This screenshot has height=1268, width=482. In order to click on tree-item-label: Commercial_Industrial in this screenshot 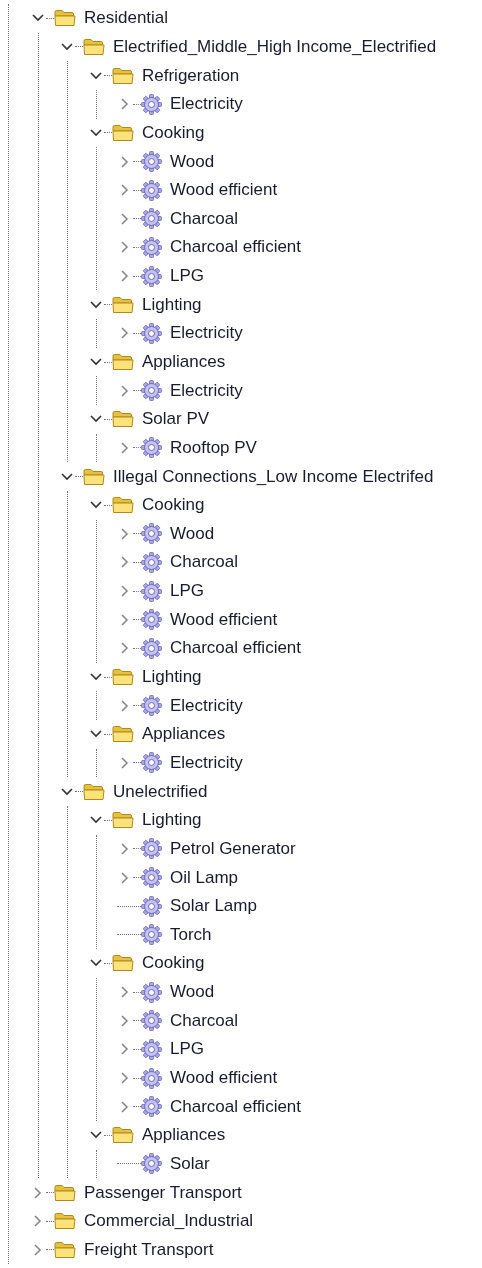, I will do `click(169, 1221)`.